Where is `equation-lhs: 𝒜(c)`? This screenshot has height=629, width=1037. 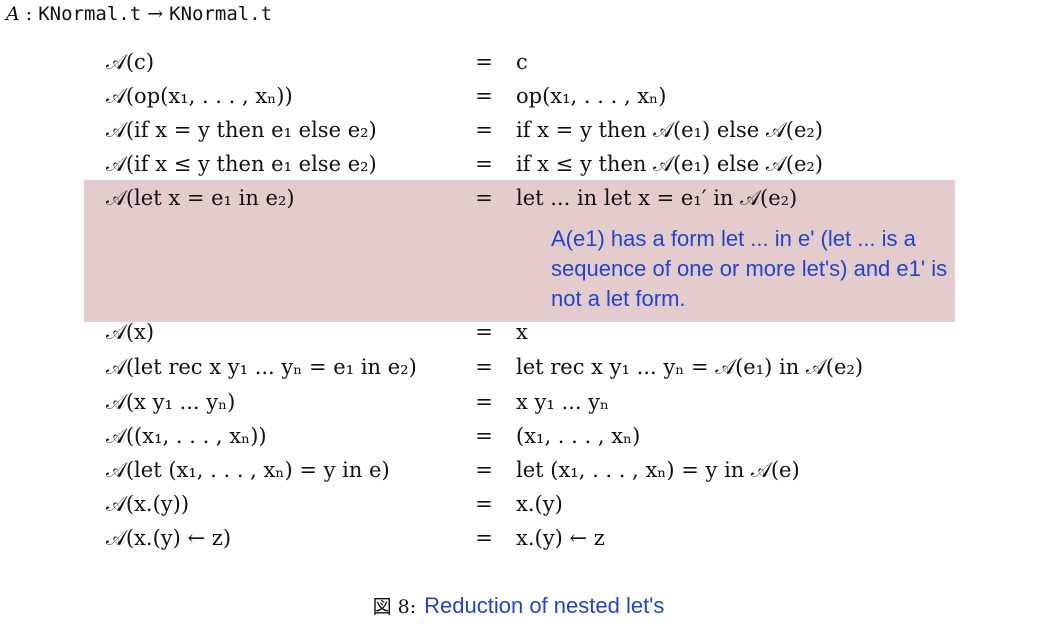 equation-lhs: 𝒜(c) is located at coordinates (130, 62).